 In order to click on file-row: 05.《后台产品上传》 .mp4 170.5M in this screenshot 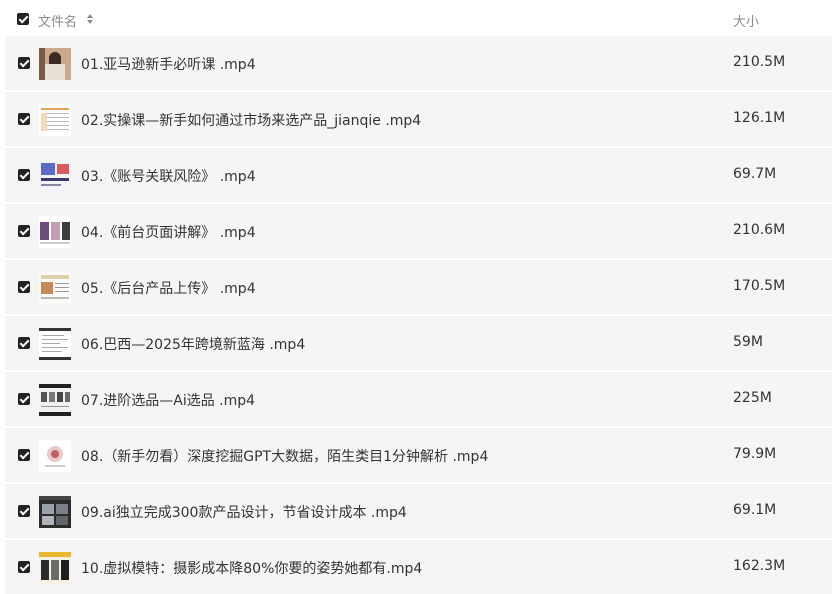, I will do `click(418, 287)`.